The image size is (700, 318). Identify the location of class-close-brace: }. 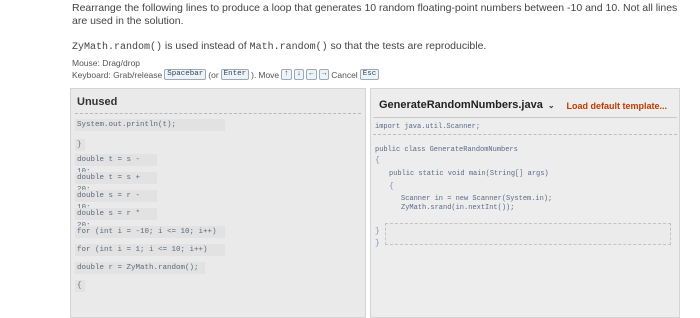
(377, 243).